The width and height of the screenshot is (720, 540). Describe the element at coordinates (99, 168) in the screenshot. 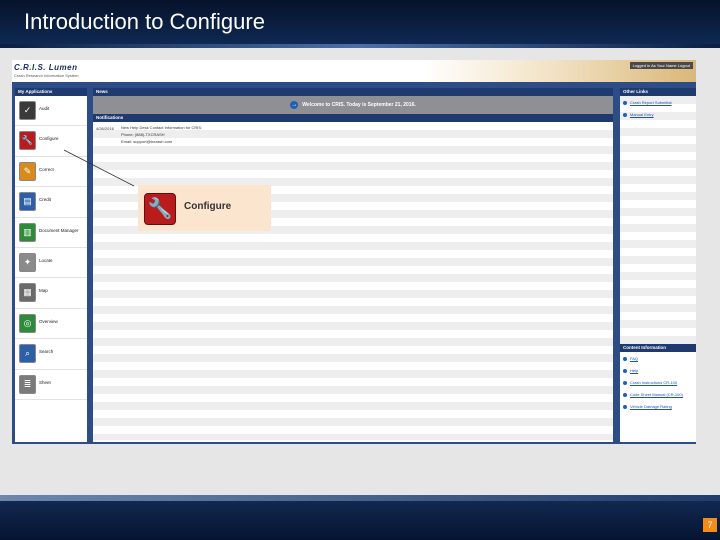

I see `callout-leader-line` at that location.